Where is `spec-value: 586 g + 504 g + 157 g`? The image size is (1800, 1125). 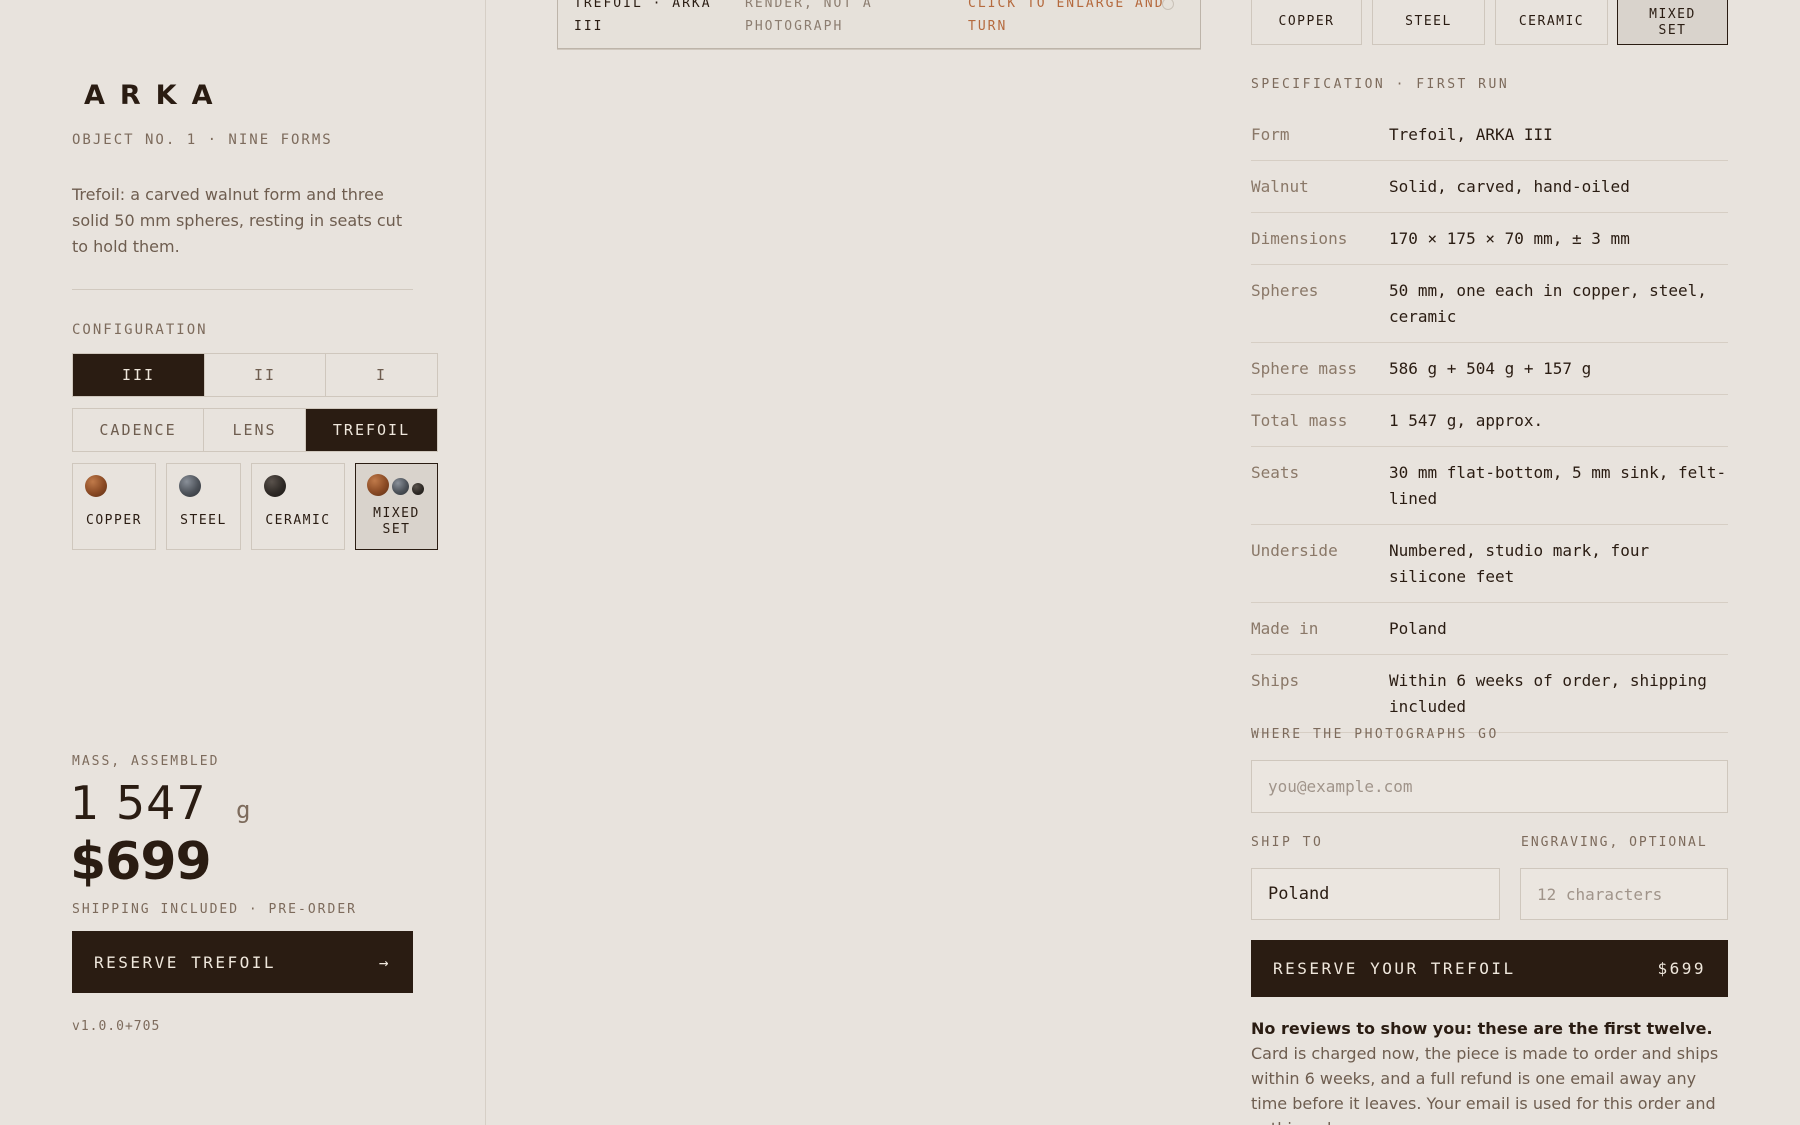 spec-value: 586 g + 504 g + 157 g is located at coordinates (1490, 368).